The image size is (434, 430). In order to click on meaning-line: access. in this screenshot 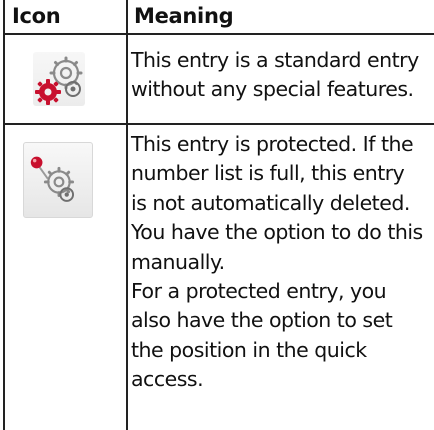, I will do `click(167, 379)`.